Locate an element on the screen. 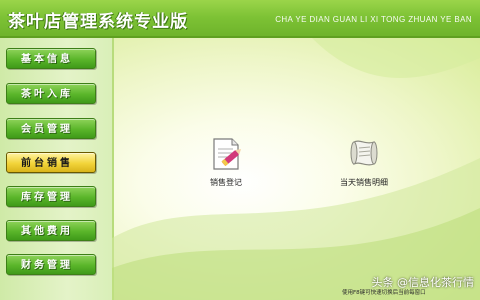 The height and width of the screenshot is (300, 480). today-sales-detail-label: 当天销售明细 is located at coordinates (364, 182).